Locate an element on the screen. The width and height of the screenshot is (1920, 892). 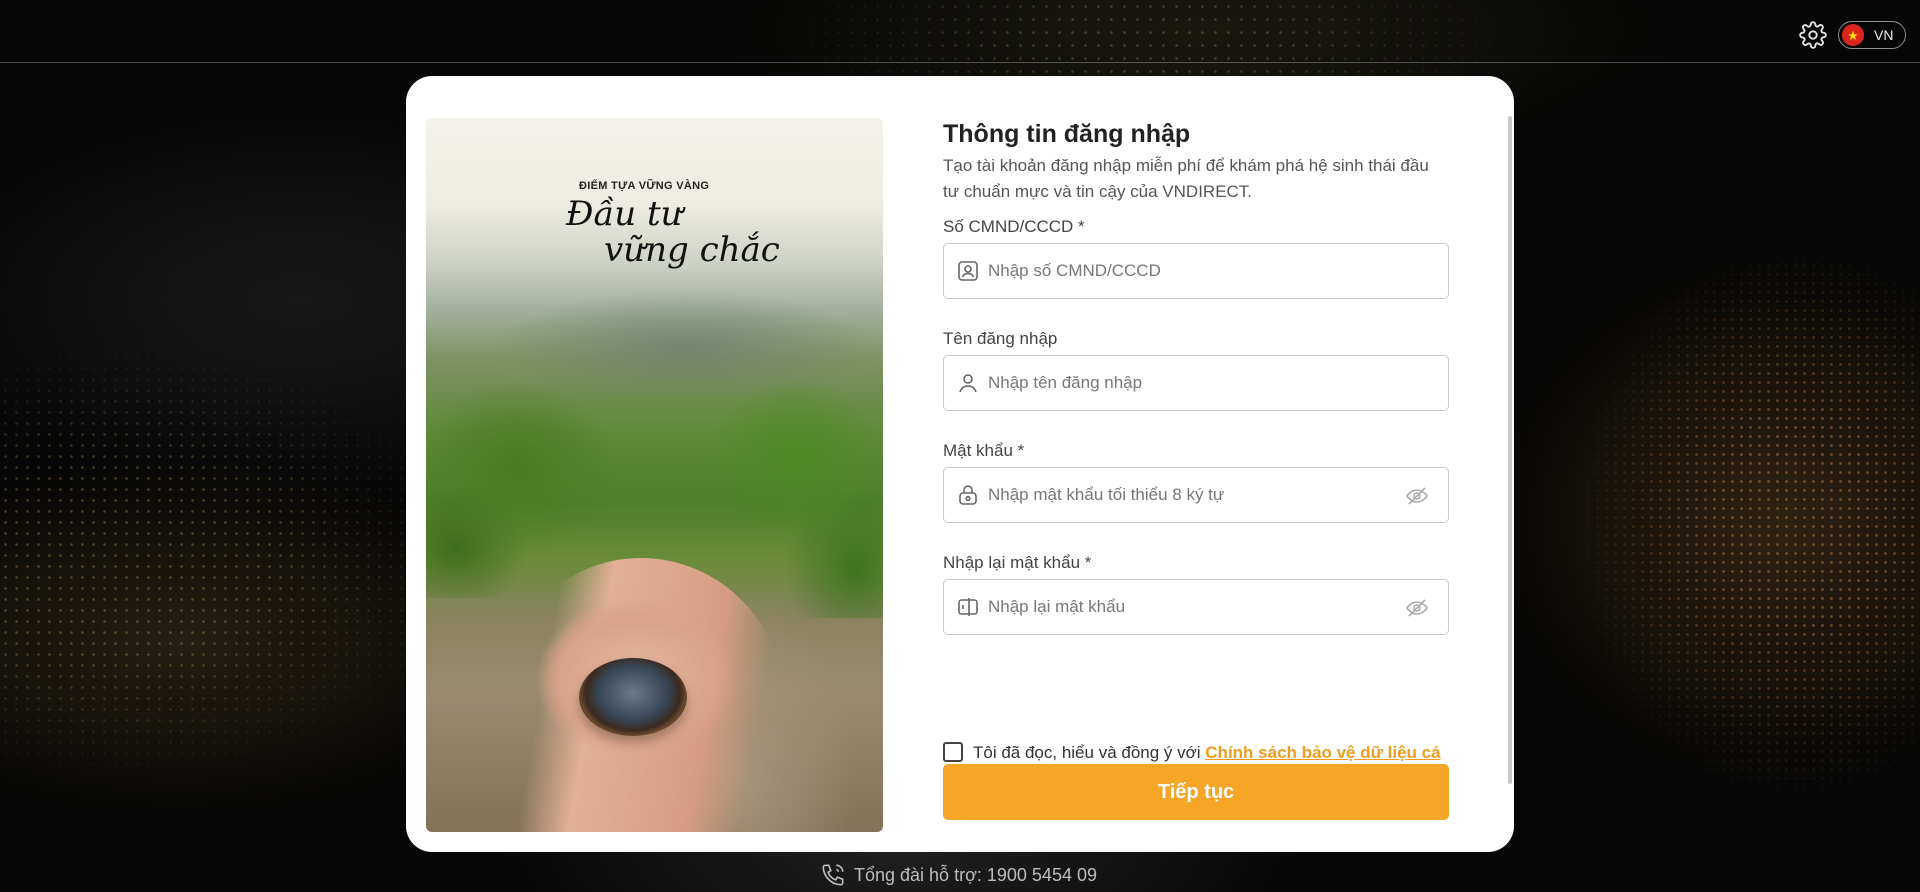
username-input-box is located at coordinates (1196, 383).